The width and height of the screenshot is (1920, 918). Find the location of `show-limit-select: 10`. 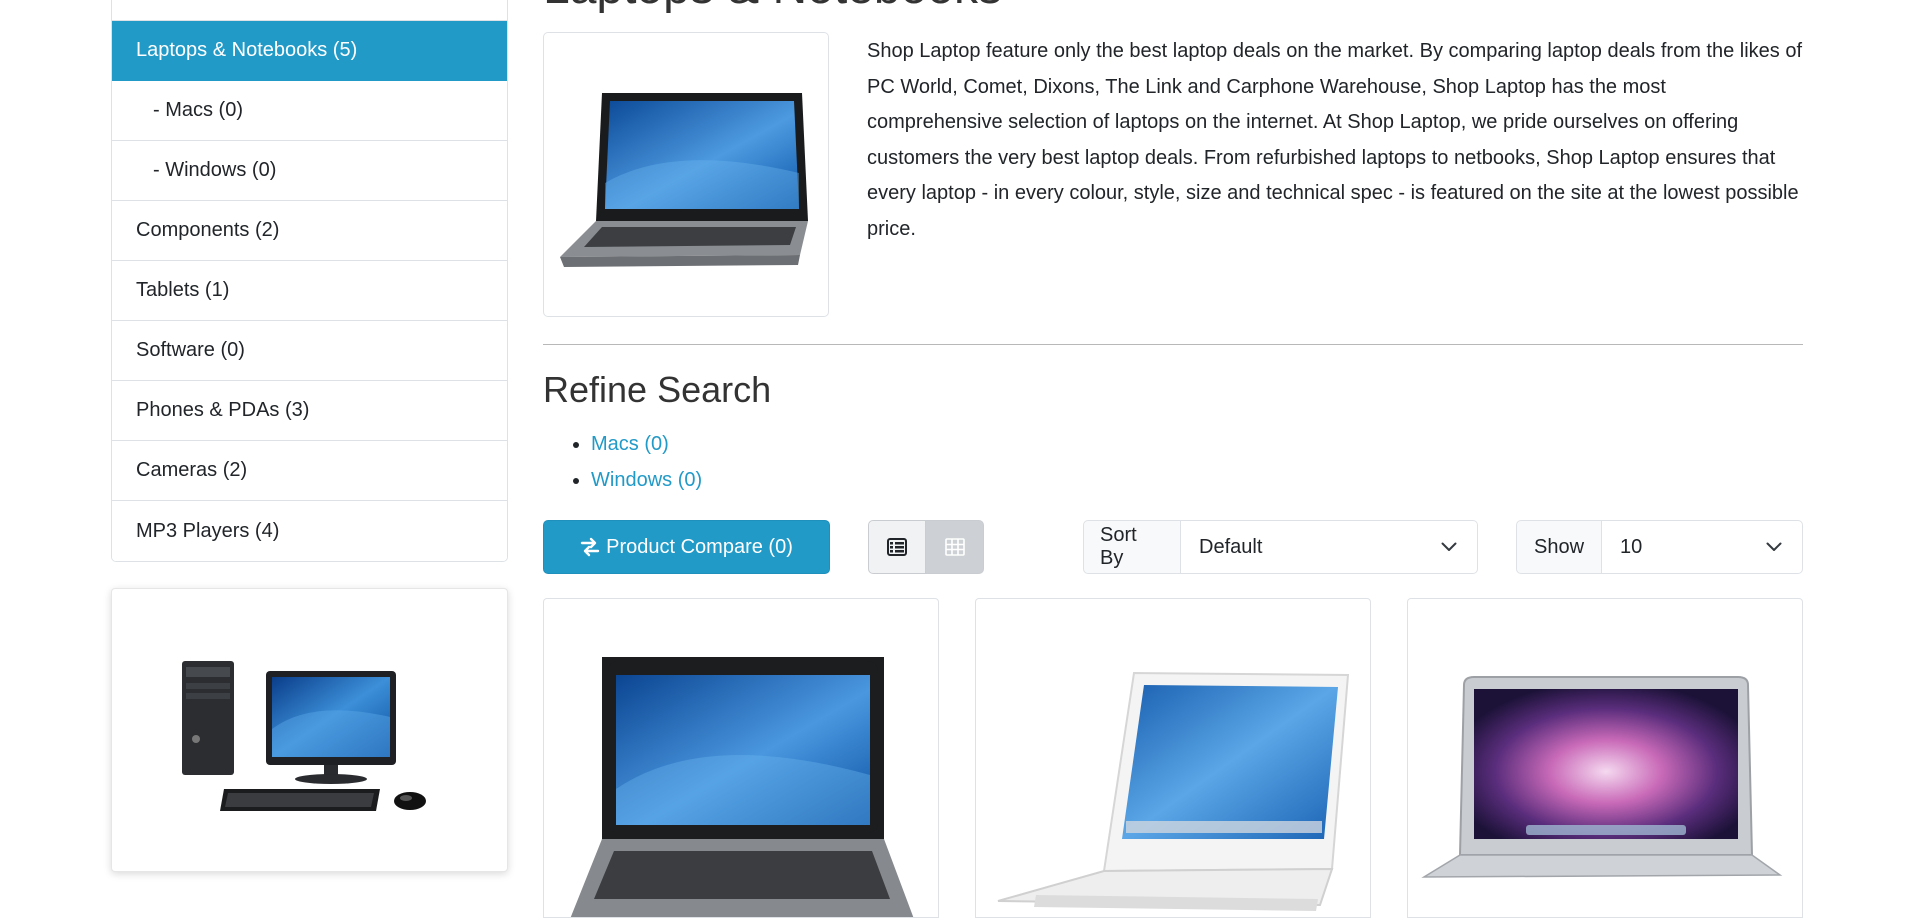

show-limit-select: 10 is located at coordinates (1702, 547).